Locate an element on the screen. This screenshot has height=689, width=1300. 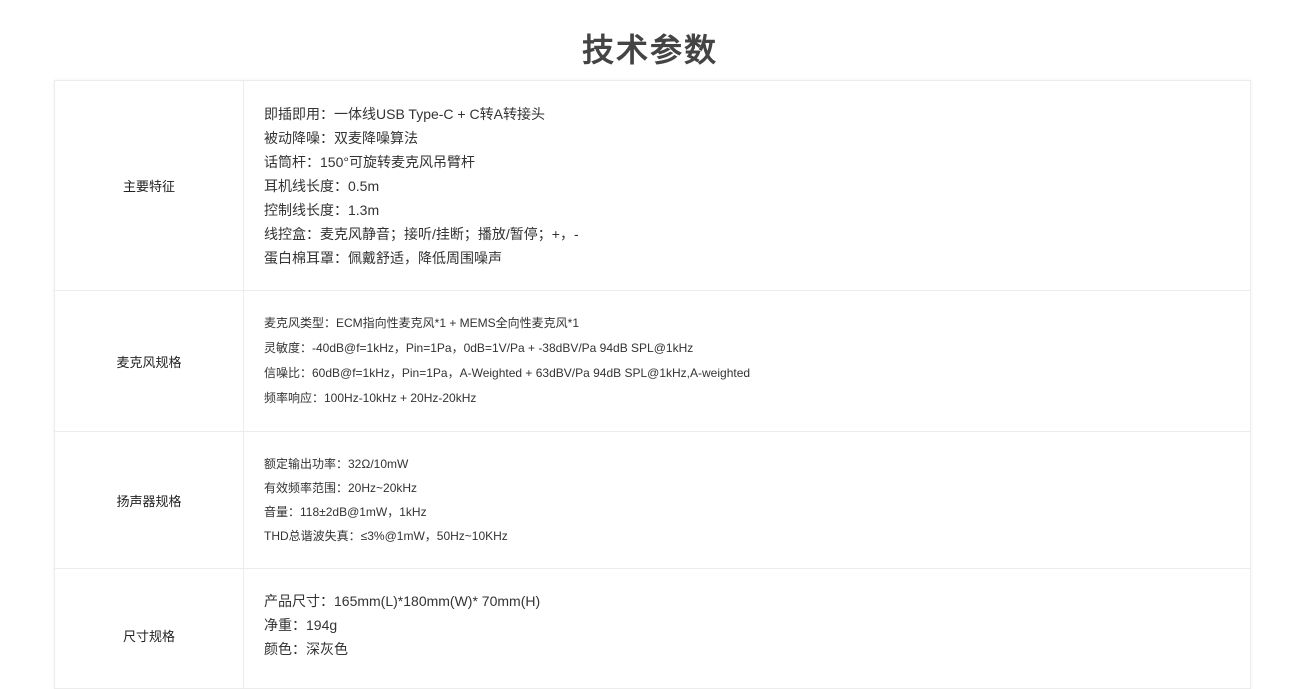
page-title: 技术参数 is located at coordinates (649, 50).